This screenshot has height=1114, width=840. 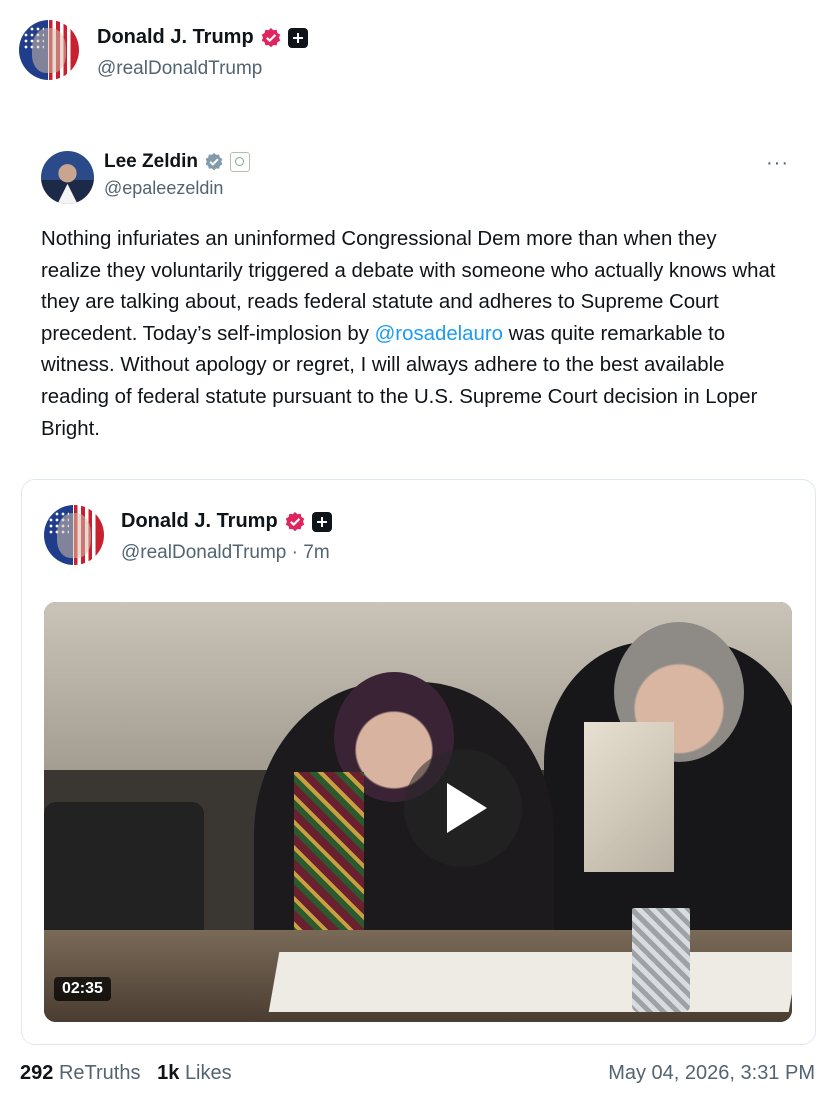 I want to click on embedded-author-name-row: Lee Zeldin, so click(x=177, y=162).